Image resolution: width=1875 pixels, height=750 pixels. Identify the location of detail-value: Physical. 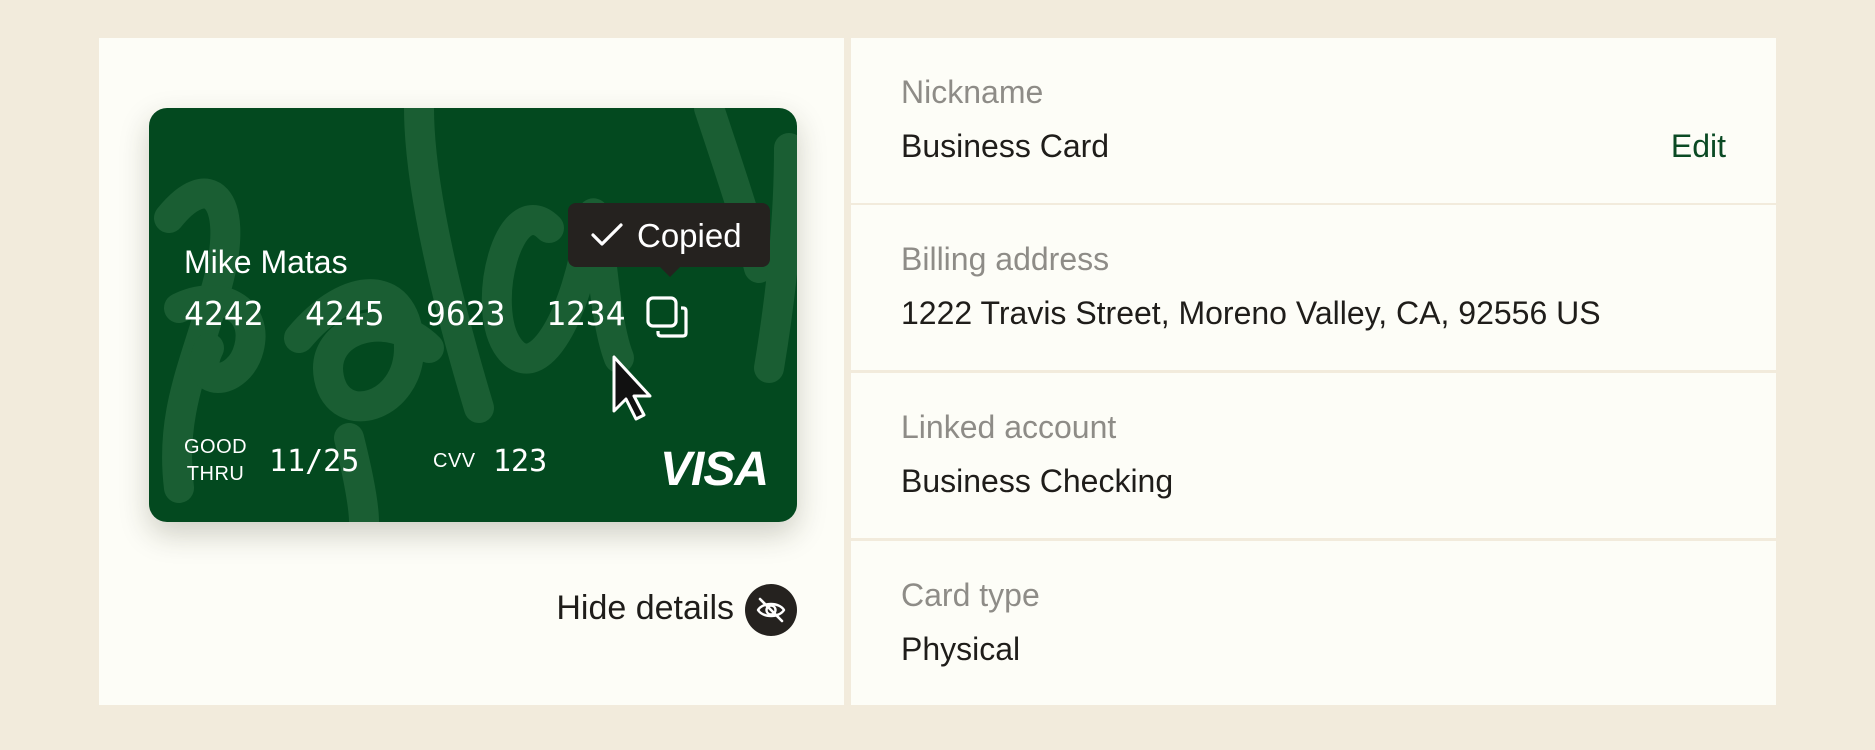
(961, 649).